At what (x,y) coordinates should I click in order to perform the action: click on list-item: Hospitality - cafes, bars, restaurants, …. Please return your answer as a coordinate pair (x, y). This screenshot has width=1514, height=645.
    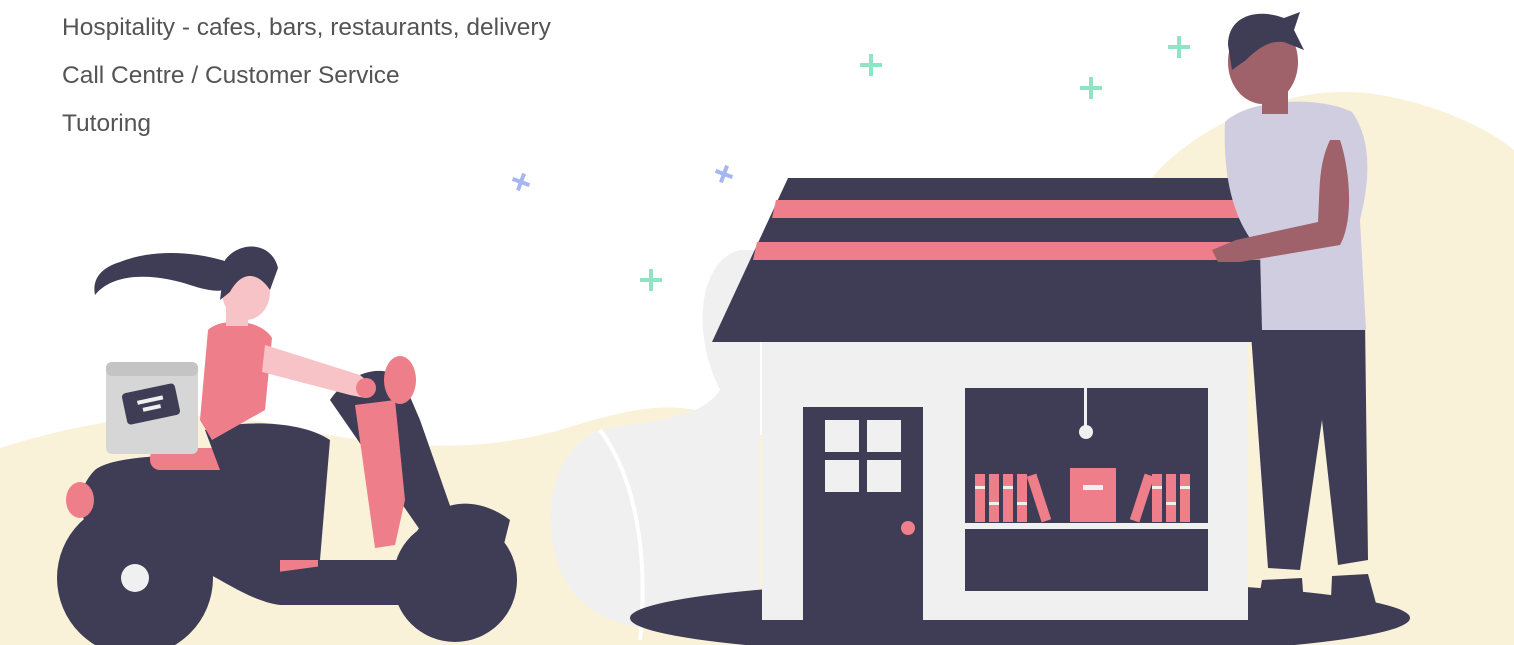
    Looking at the image, I should click on (306, 27).